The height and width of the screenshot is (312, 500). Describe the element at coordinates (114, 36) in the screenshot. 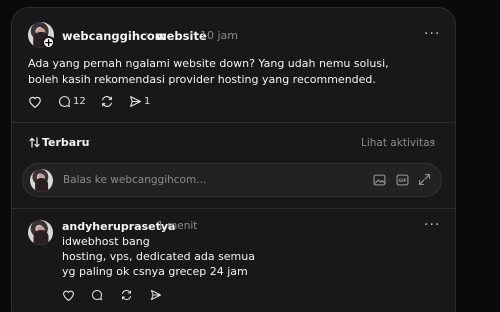

I see `post-author-username: webcanggihcom` at that location.